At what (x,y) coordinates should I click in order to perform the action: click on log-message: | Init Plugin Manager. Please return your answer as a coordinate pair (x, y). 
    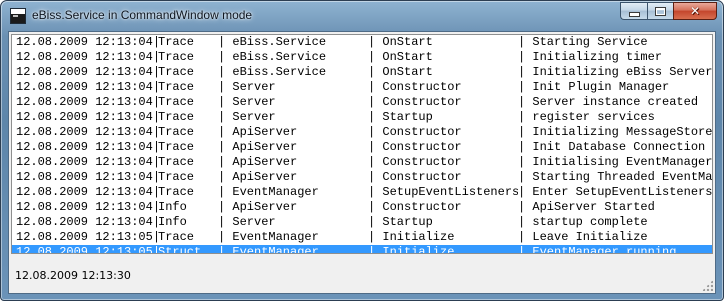
    Looking at the image, I should click on (594, 87).